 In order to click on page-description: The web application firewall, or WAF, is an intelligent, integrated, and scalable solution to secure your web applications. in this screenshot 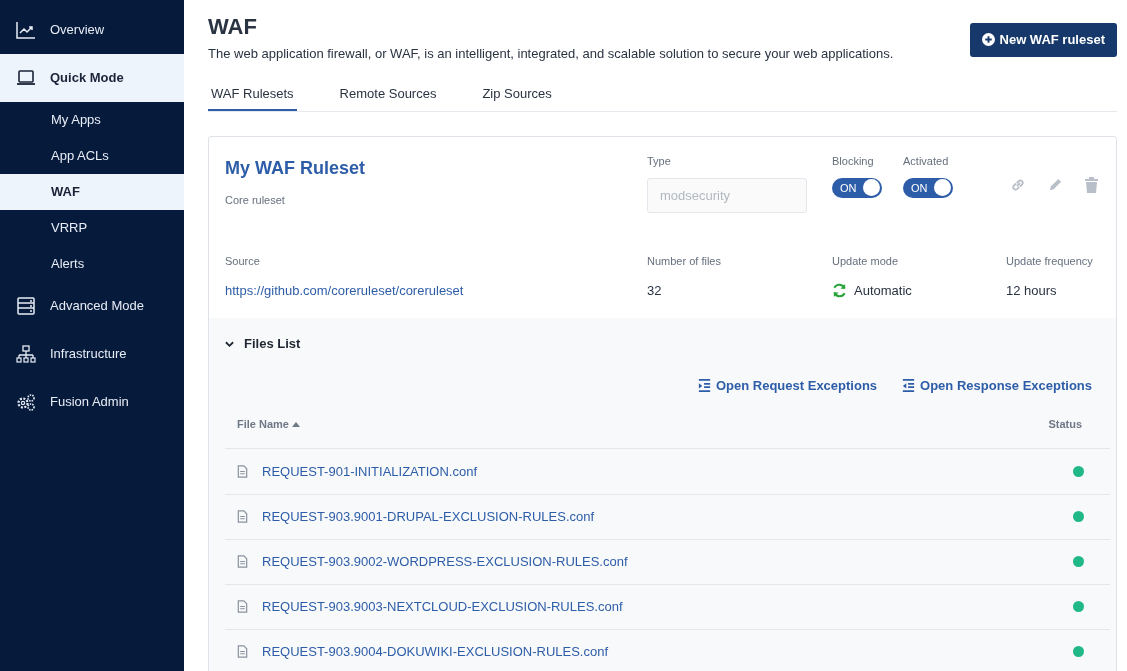, I will do `click(551, 54)`.